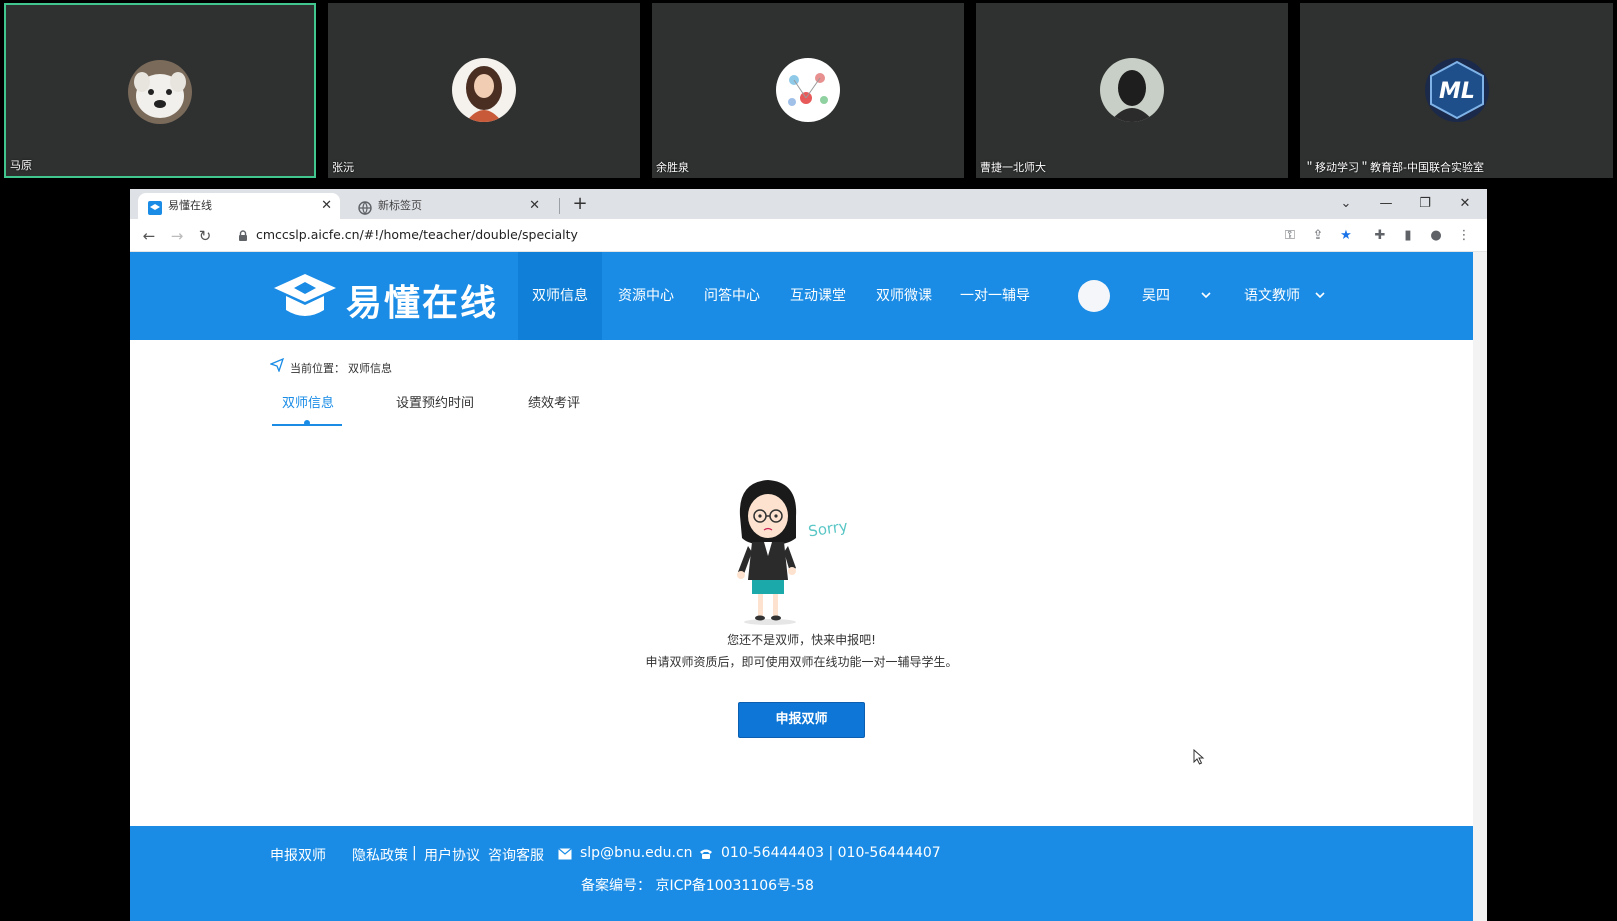 This screenshot has width=1617, height=921. I want to click on nav-shuangshi-info: 双师信息, so click(560, 296).